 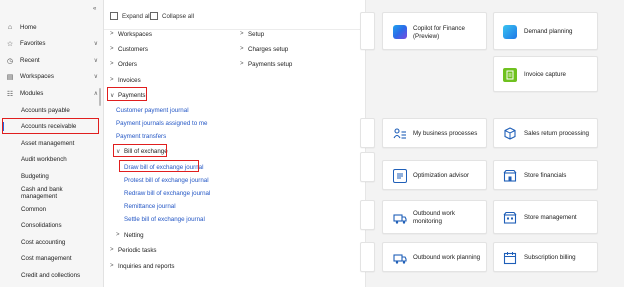 I want to click on tile-label: Copilot for Finance (Preview), so click(x=439, y=32).